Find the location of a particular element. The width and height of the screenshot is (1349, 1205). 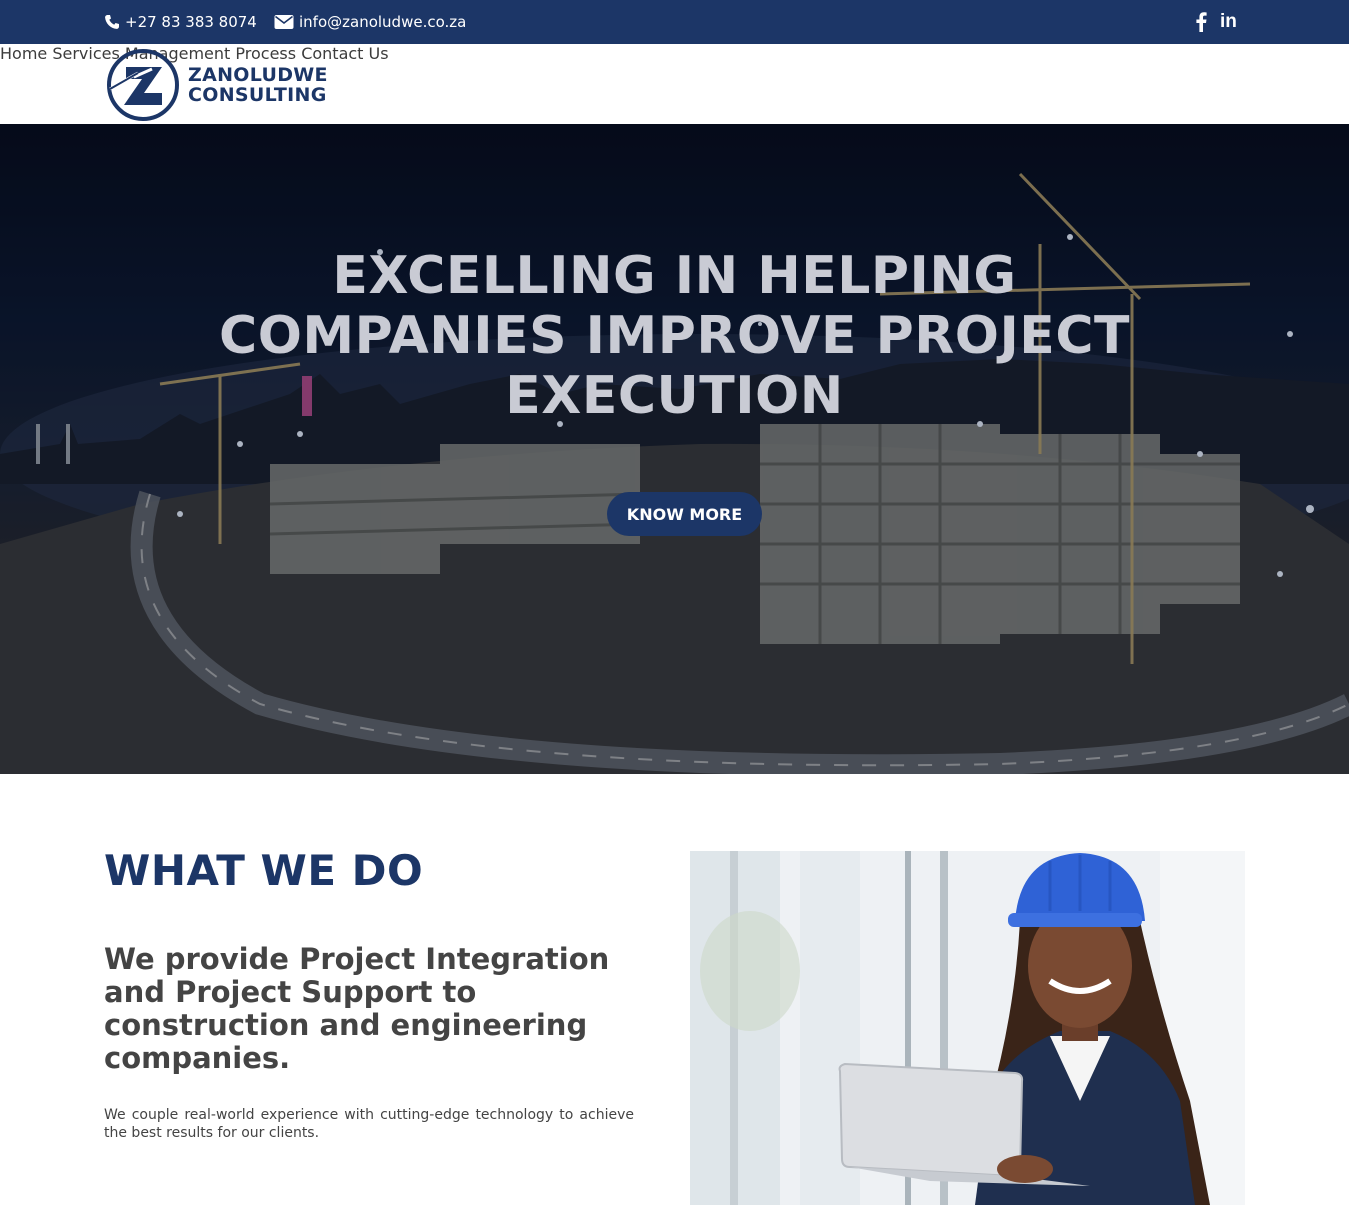

know-more-button: KNOW MORE is located at coordinates (684, 514).